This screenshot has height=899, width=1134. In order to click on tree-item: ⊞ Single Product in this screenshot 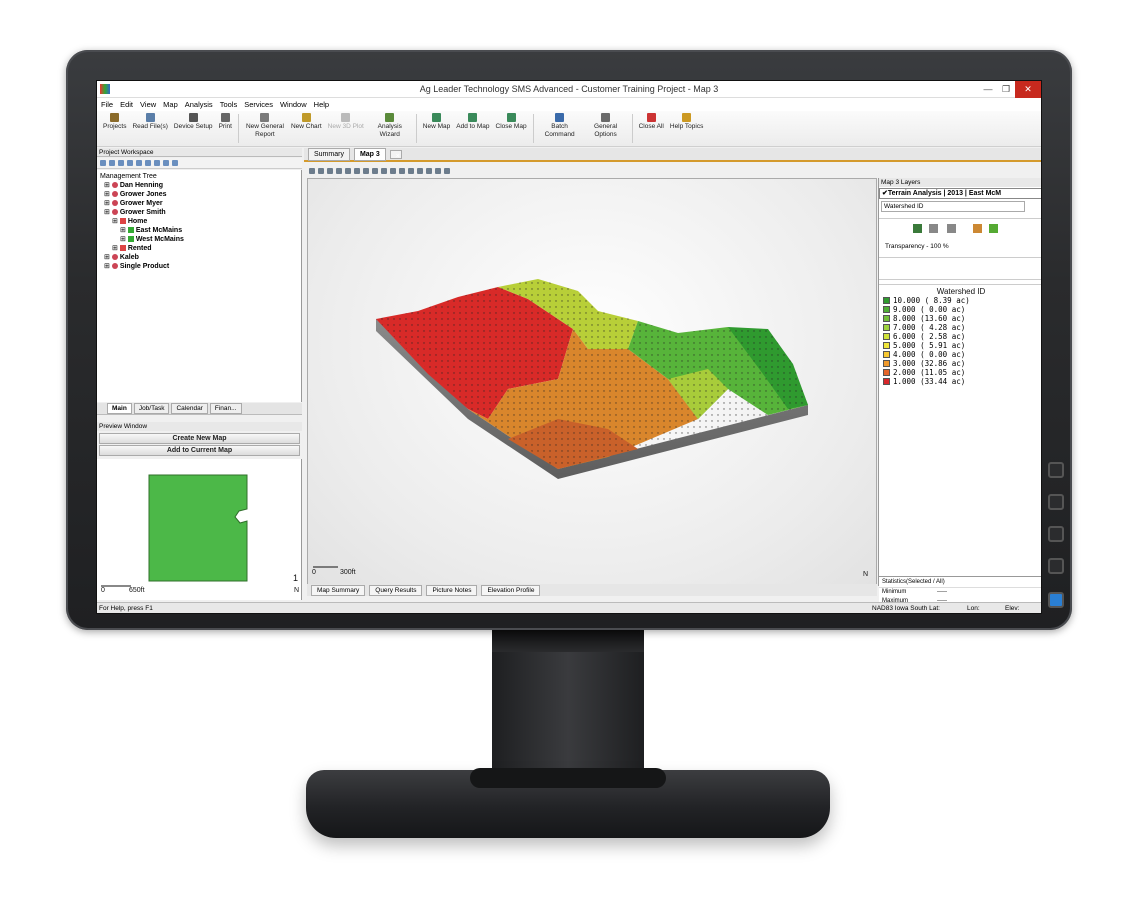, I will do `click(199, 266)`.